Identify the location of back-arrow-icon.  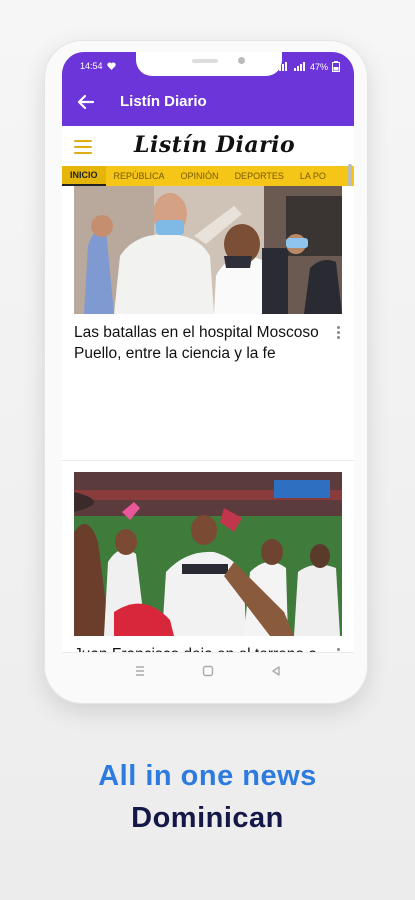
(86, 102).